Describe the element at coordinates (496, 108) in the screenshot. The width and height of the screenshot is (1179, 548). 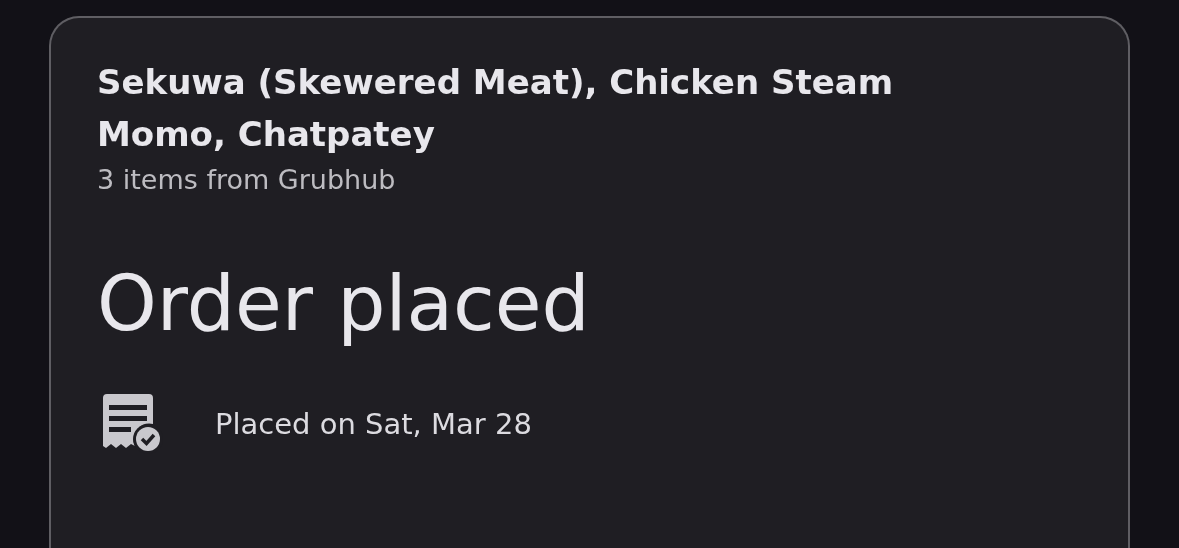
I see `order-title: Sekuwa (Skewered Meat), Chicken Steam Momo, Chatpatey` at that location.